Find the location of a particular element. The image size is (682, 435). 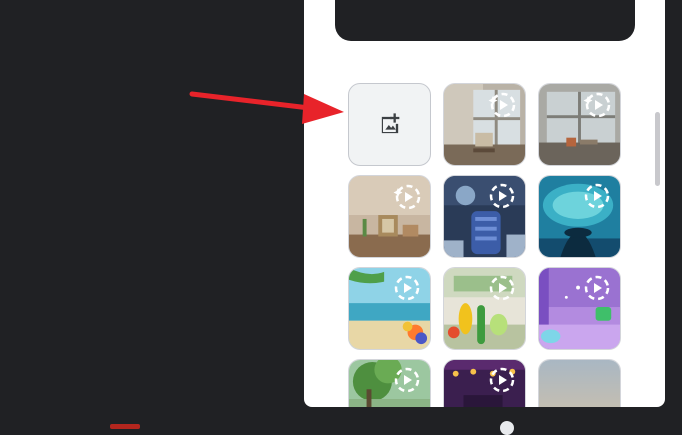

add-background-tile is located at coordinates (389, 124).